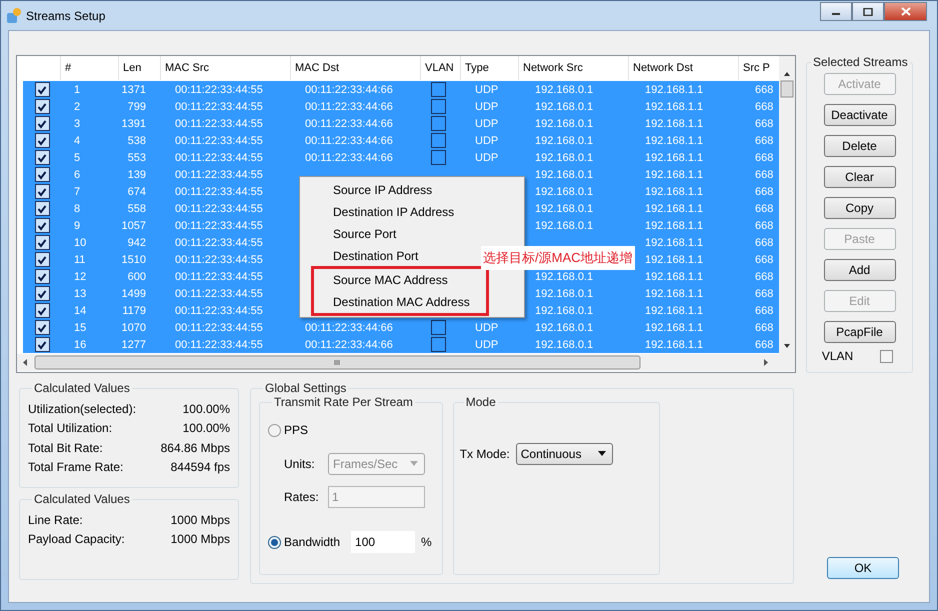 The height and width of the screenshot is (611, 938). Describe the element at coordinates (77, 158) in the screenshot. I see `table-cell: 5` at that location.